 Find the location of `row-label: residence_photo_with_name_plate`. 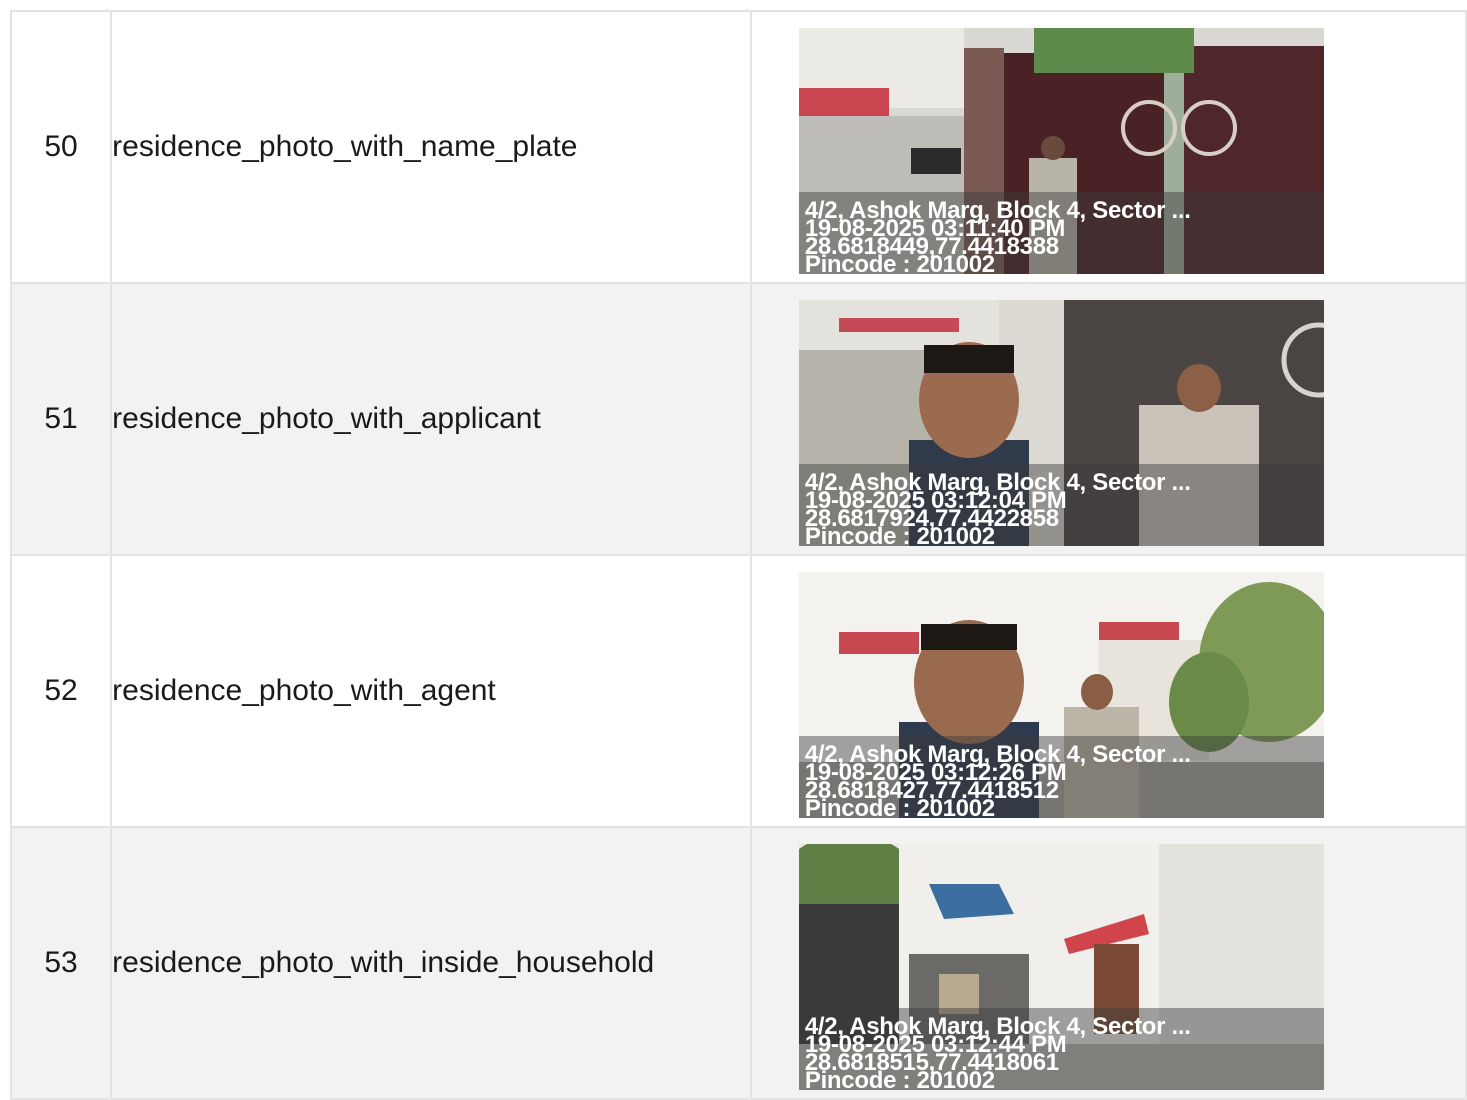

row-label: residence_photo_with_name_plate is located at coordinates (431, 147).